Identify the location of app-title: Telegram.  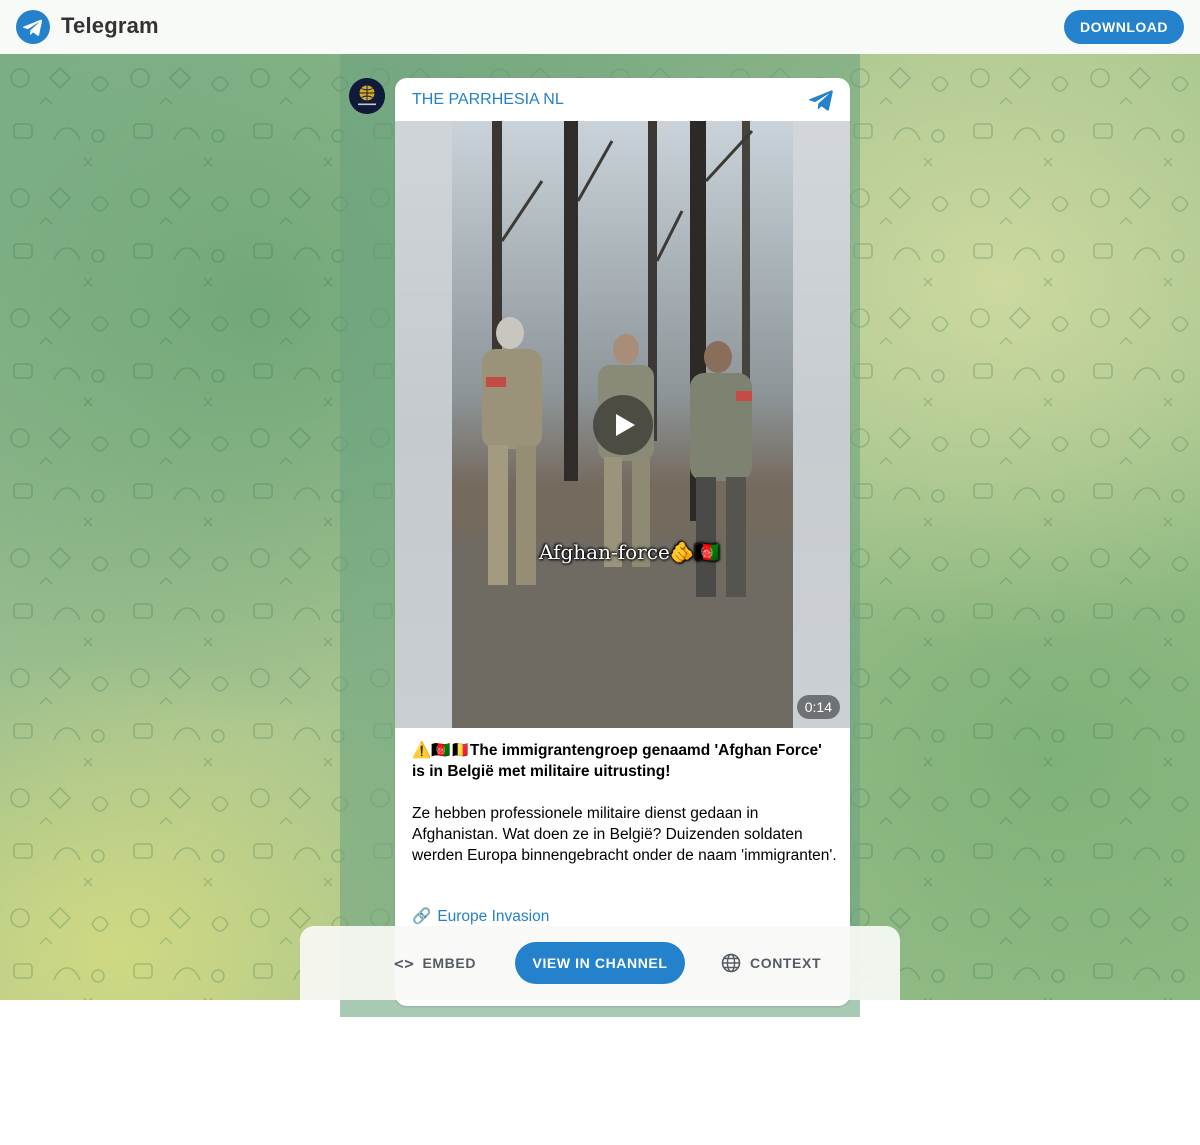
(110, 26).